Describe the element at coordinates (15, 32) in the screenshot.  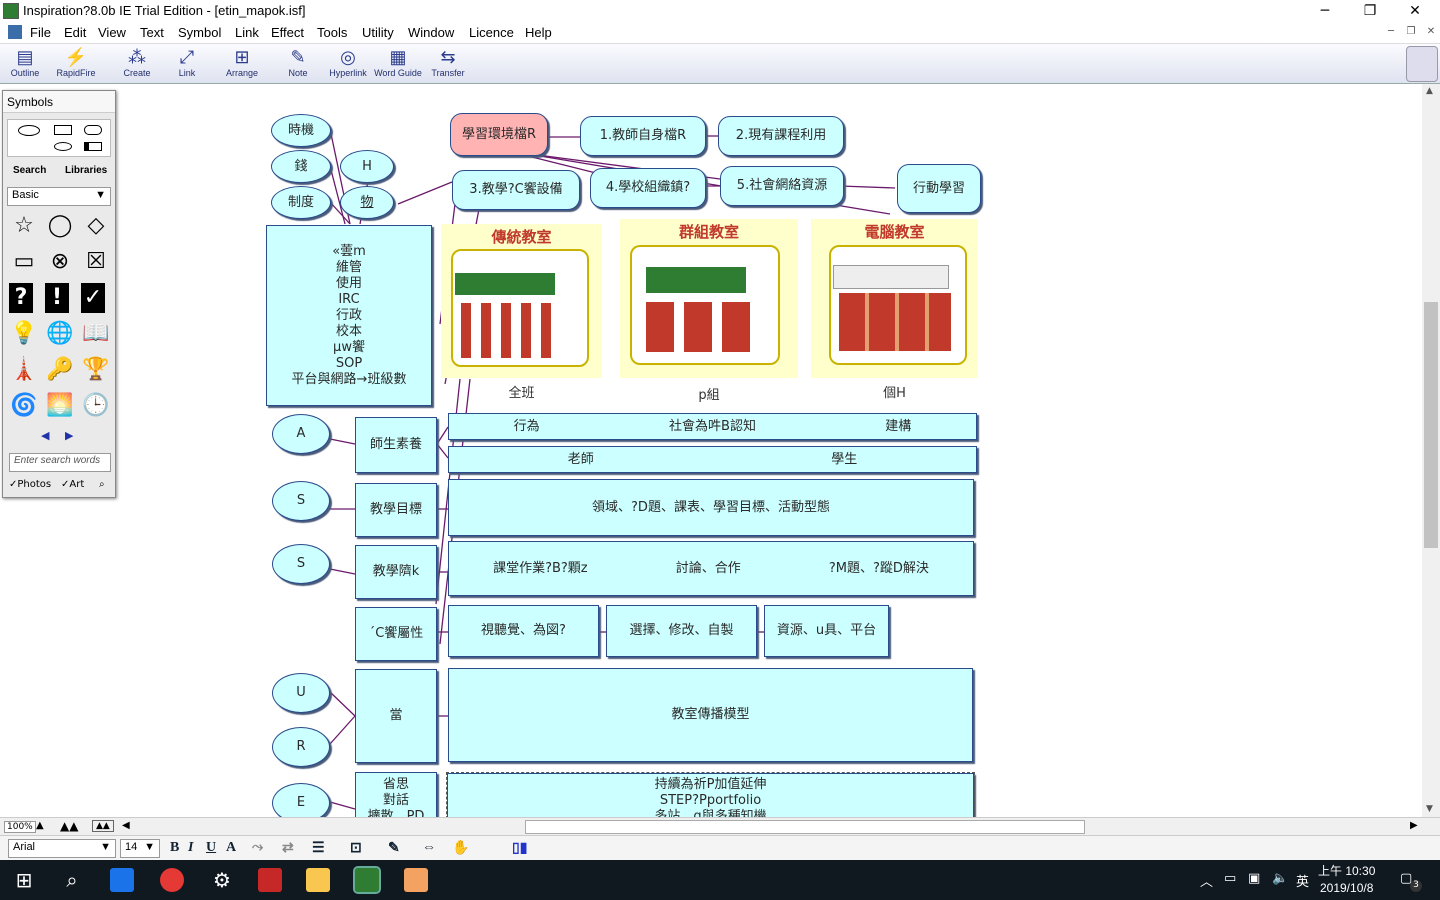
I see `document-icon` at that location.